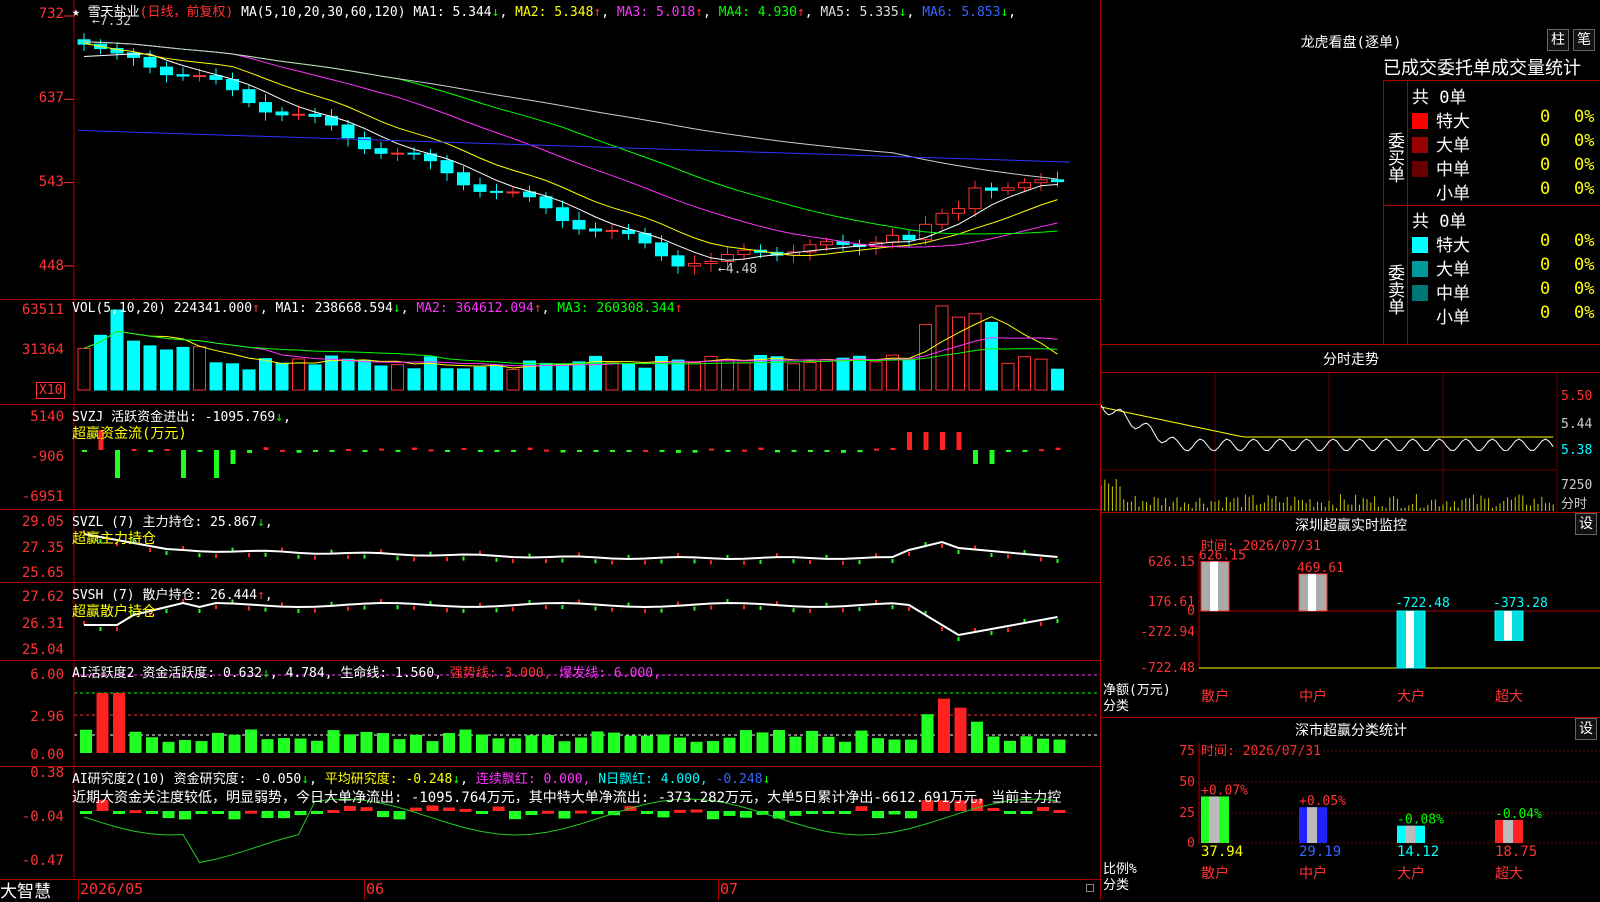 The width and height of the screenshot is (1600, 902). Describe the element at coordinates (187, 12) in the screenshot. I see `period-mode: (日线，前复权)` at that location.